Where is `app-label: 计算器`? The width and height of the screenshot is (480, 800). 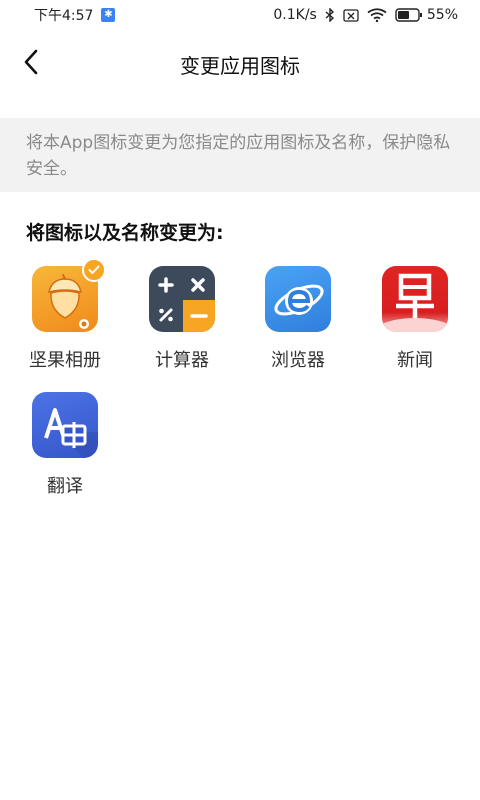
app-label: 计算器 is located at coordinates (182, 360).